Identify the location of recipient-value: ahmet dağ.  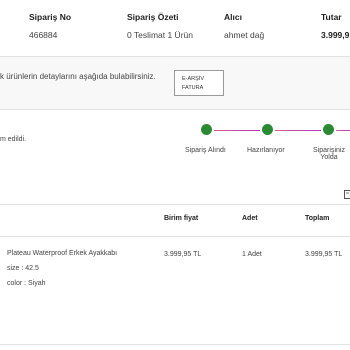
(244, 35).